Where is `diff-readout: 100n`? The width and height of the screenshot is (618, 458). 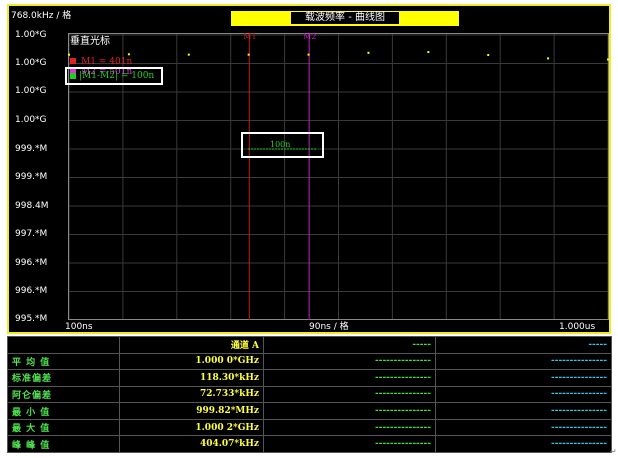
diff-readout: 100n is located at coordinates (280, 144).